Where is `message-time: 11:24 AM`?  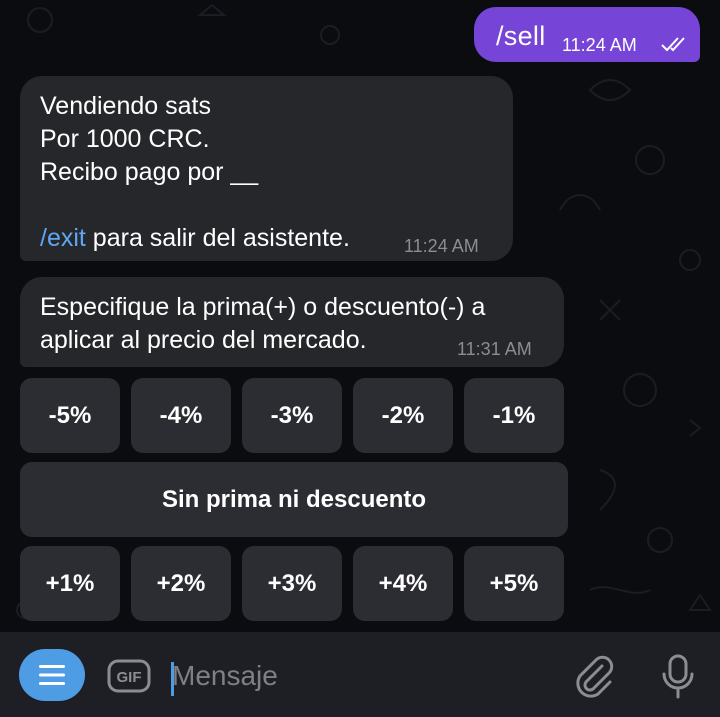 message-time: 11:24 AM is located at coordinates (441, 246).